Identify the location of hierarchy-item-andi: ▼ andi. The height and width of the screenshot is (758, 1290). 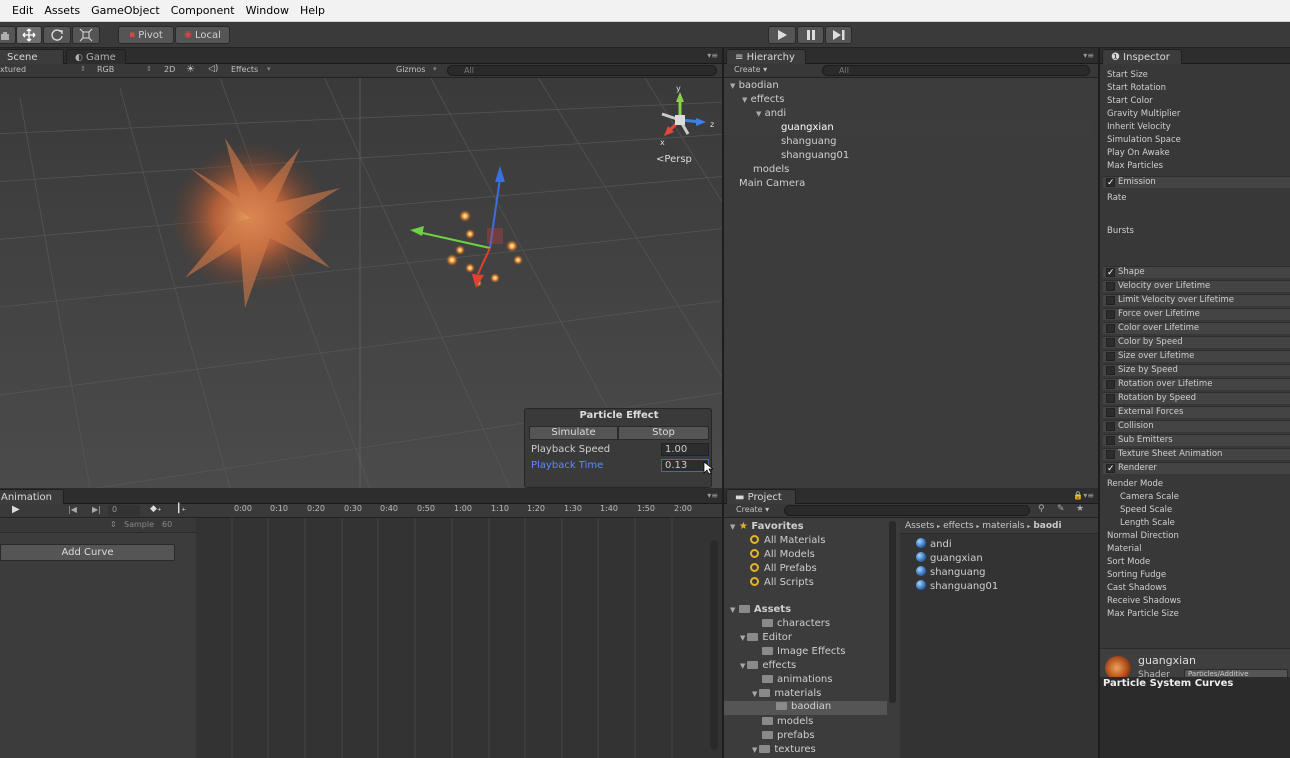
(908, 114).